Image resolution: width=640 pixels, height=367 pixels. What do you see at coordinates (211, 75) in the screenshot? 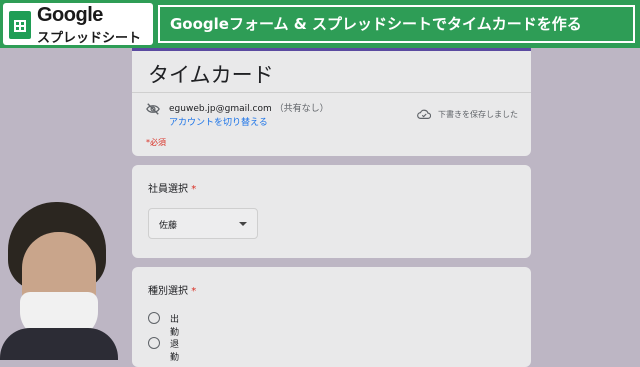
I see `form-title: タイムカード` at bounding box center [211, 75].